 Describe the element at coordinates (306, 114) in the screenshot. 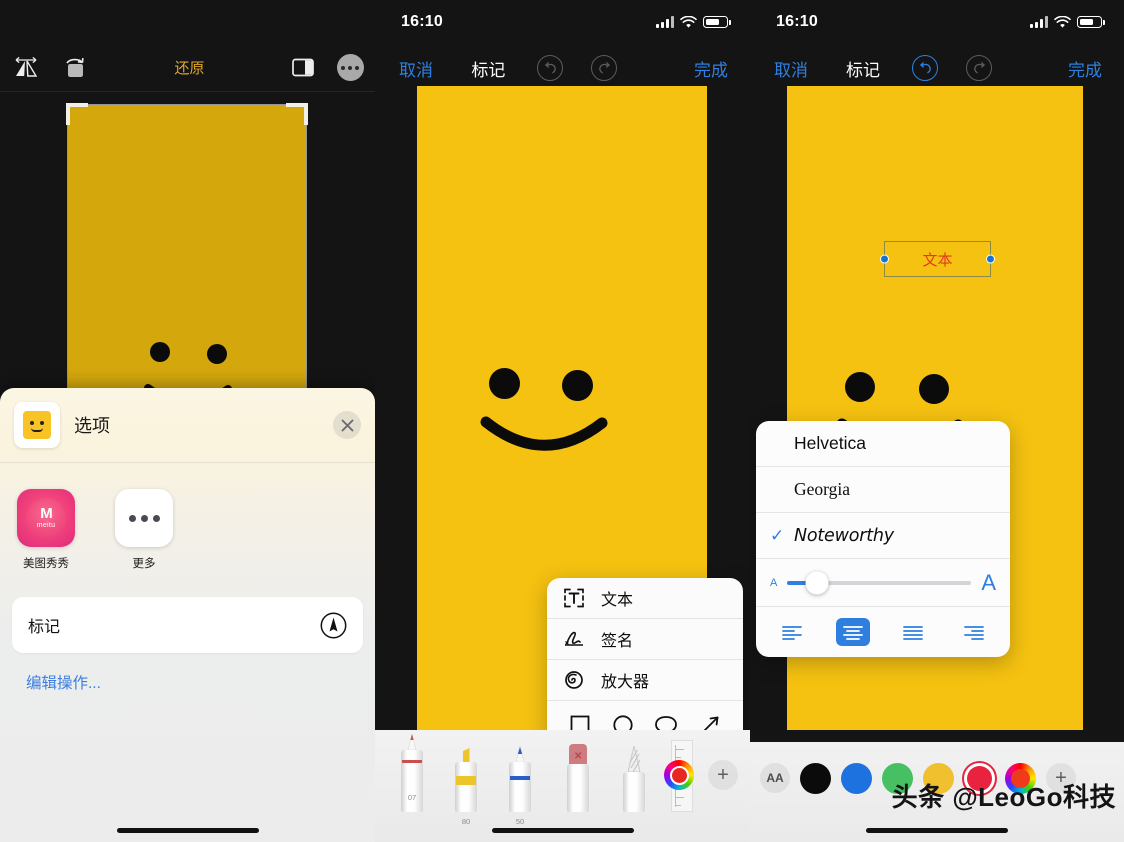

I see `crop-handle-tr2` at that location.